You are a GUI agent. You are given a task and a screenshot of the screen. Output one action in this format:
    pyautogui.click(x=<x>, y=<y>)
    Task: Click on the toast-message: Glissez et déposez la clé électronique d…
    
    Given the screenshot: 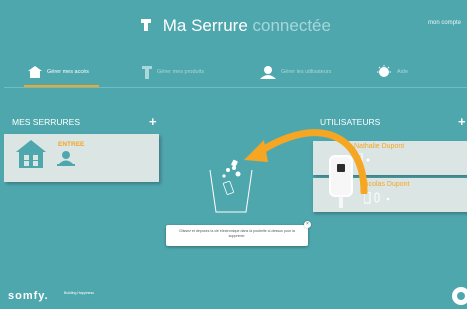 What is the action you would take?
    pyautogui.click(x=237, y=233)
    